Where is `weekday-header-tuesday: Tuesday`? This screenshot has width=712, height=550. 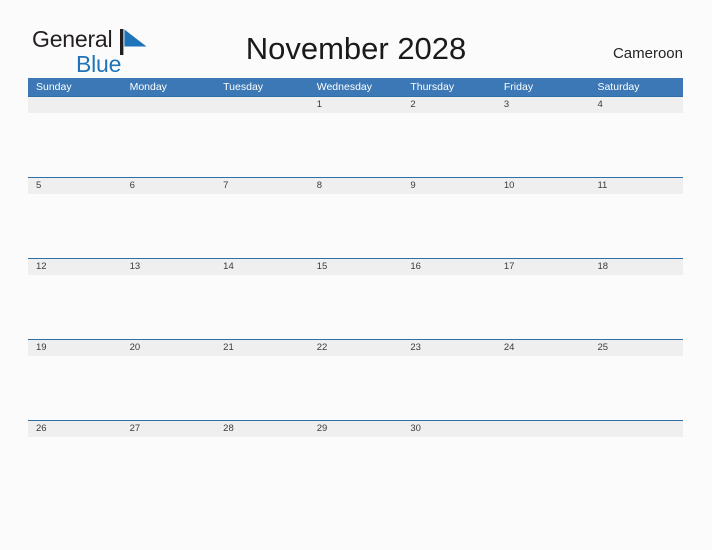 weekday-header-tuesday: Tuesday is located at coordinates (243, 87).